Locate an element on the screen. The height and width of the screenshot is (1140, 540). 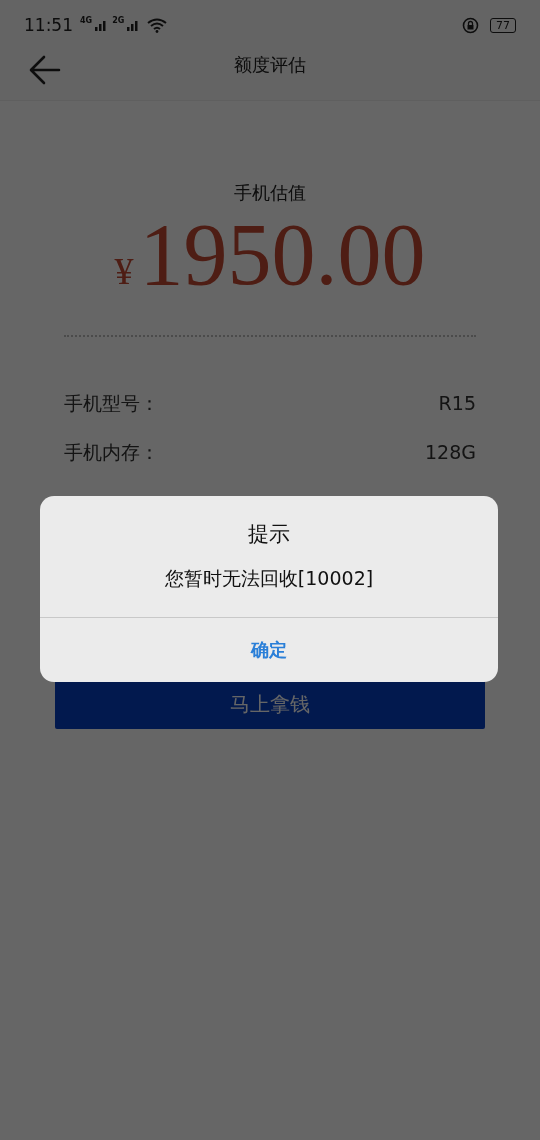
valuation-label: 手机估值 is located at coordinates (270, 193).